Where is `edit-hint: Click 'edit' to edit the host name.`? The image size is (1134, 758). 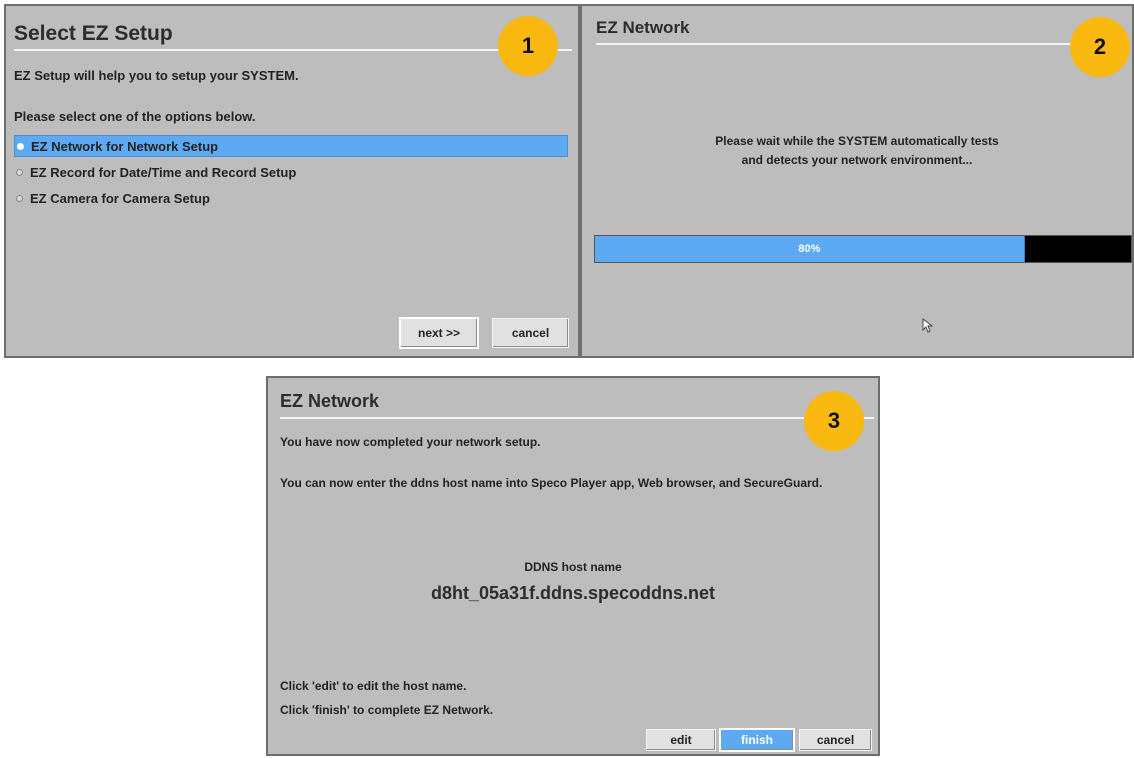
edit-hint: Click 'edit' to edit the host name. is located at coordinates (373, 686).